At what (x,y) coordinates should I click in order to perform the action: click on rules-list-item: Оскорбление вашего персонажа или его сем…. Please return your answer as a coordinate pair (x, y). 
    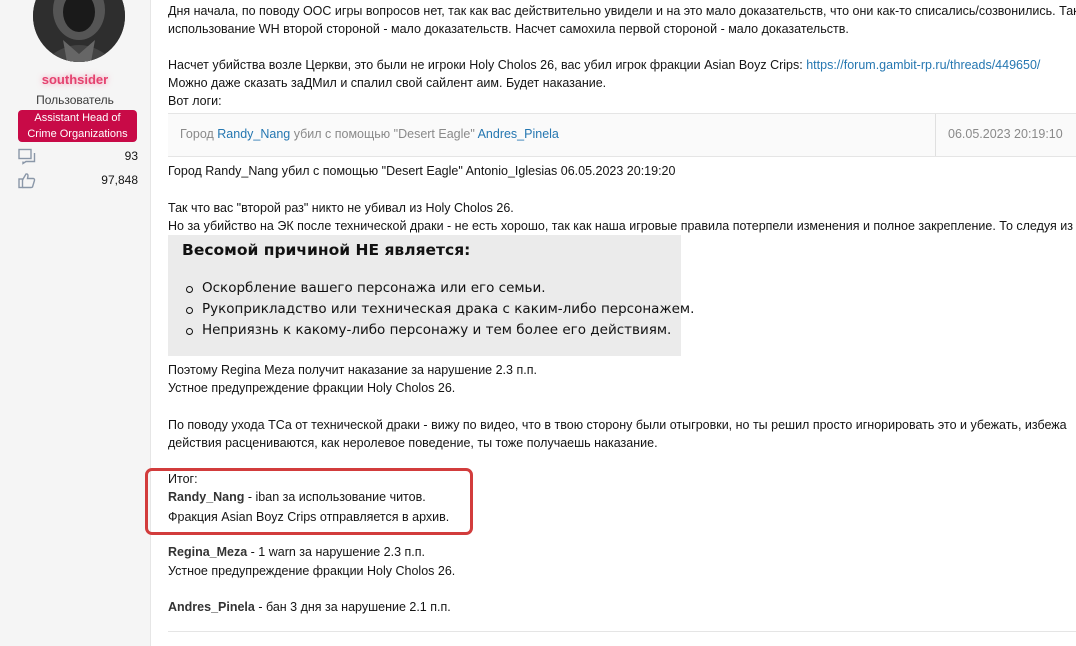
    Looking at the image, I should click on (438, 290).